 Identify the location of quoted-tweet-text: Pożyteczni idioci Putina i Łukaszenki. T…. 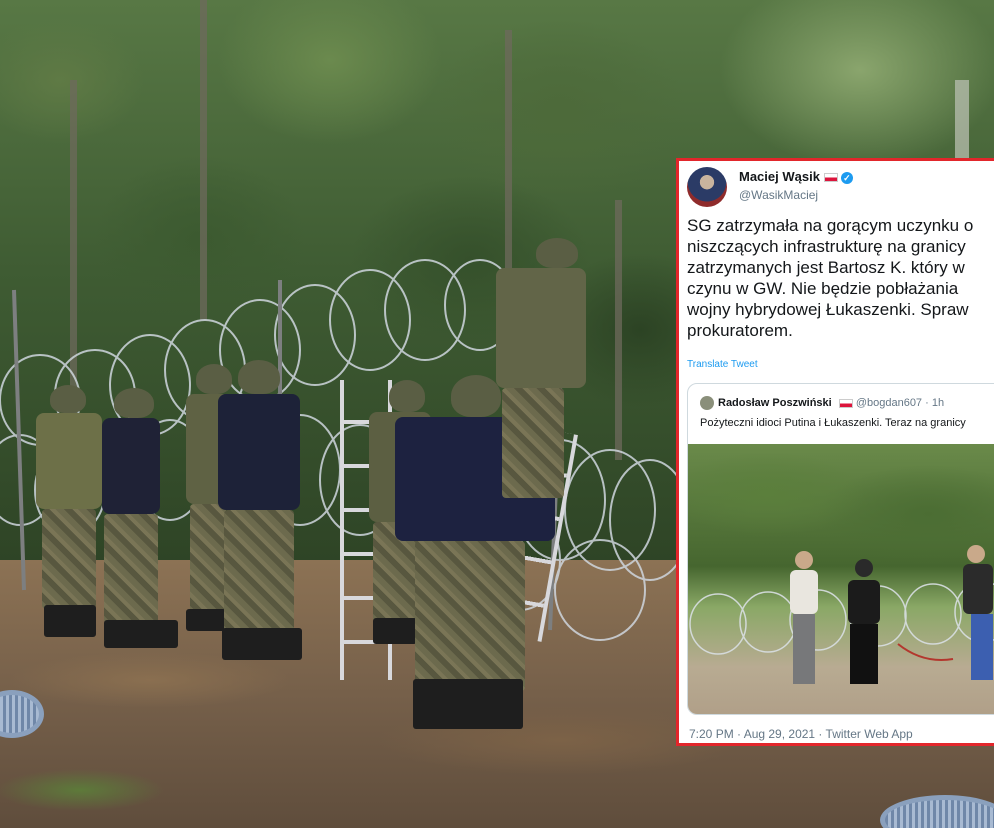
(833, 423).